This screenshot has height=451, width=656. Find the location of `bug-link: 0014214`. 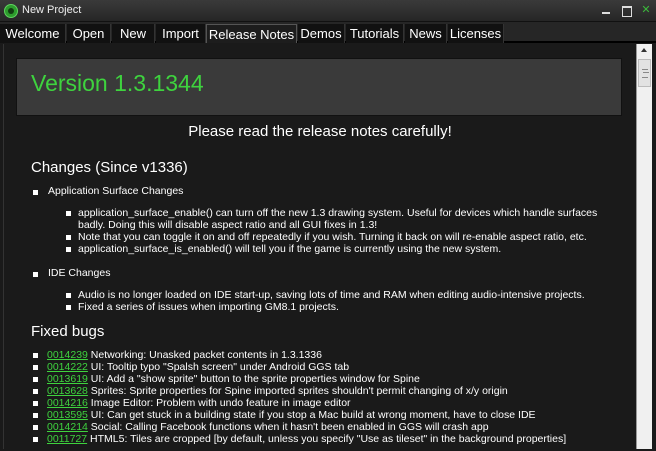

bug-link: 0014214 is located at coordinates (60, 427).